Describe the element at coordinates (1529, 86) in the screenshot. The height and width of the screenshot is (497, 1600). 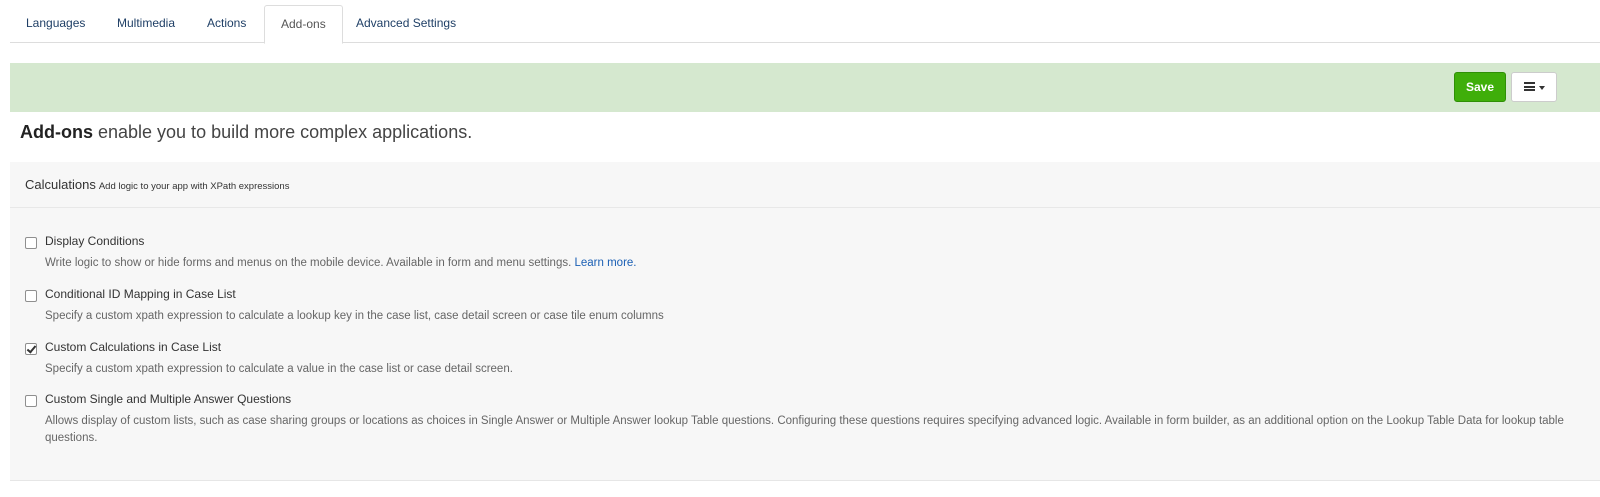
I see `hamburger-menu-icon` at that location.